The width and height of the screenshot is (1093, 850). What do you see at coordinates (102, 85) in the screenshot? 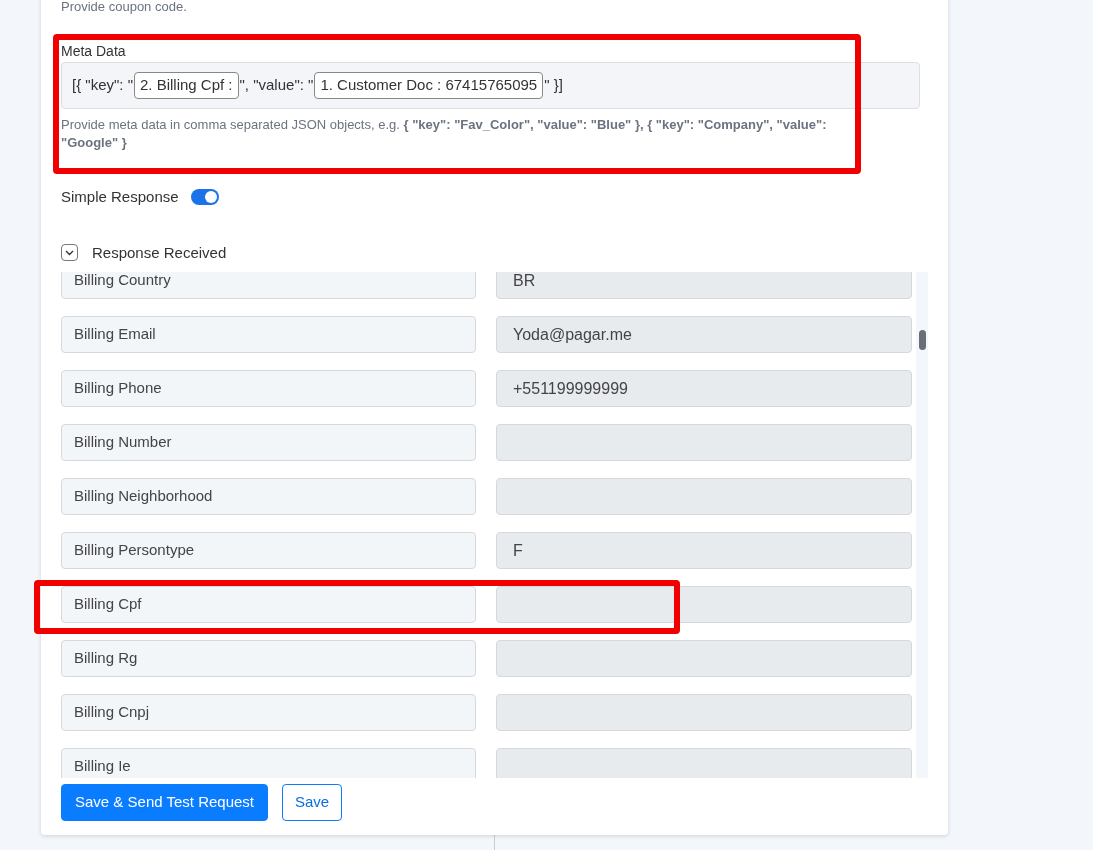
I see `field-text: [{ "key": "` at bounding box center [102, 85].